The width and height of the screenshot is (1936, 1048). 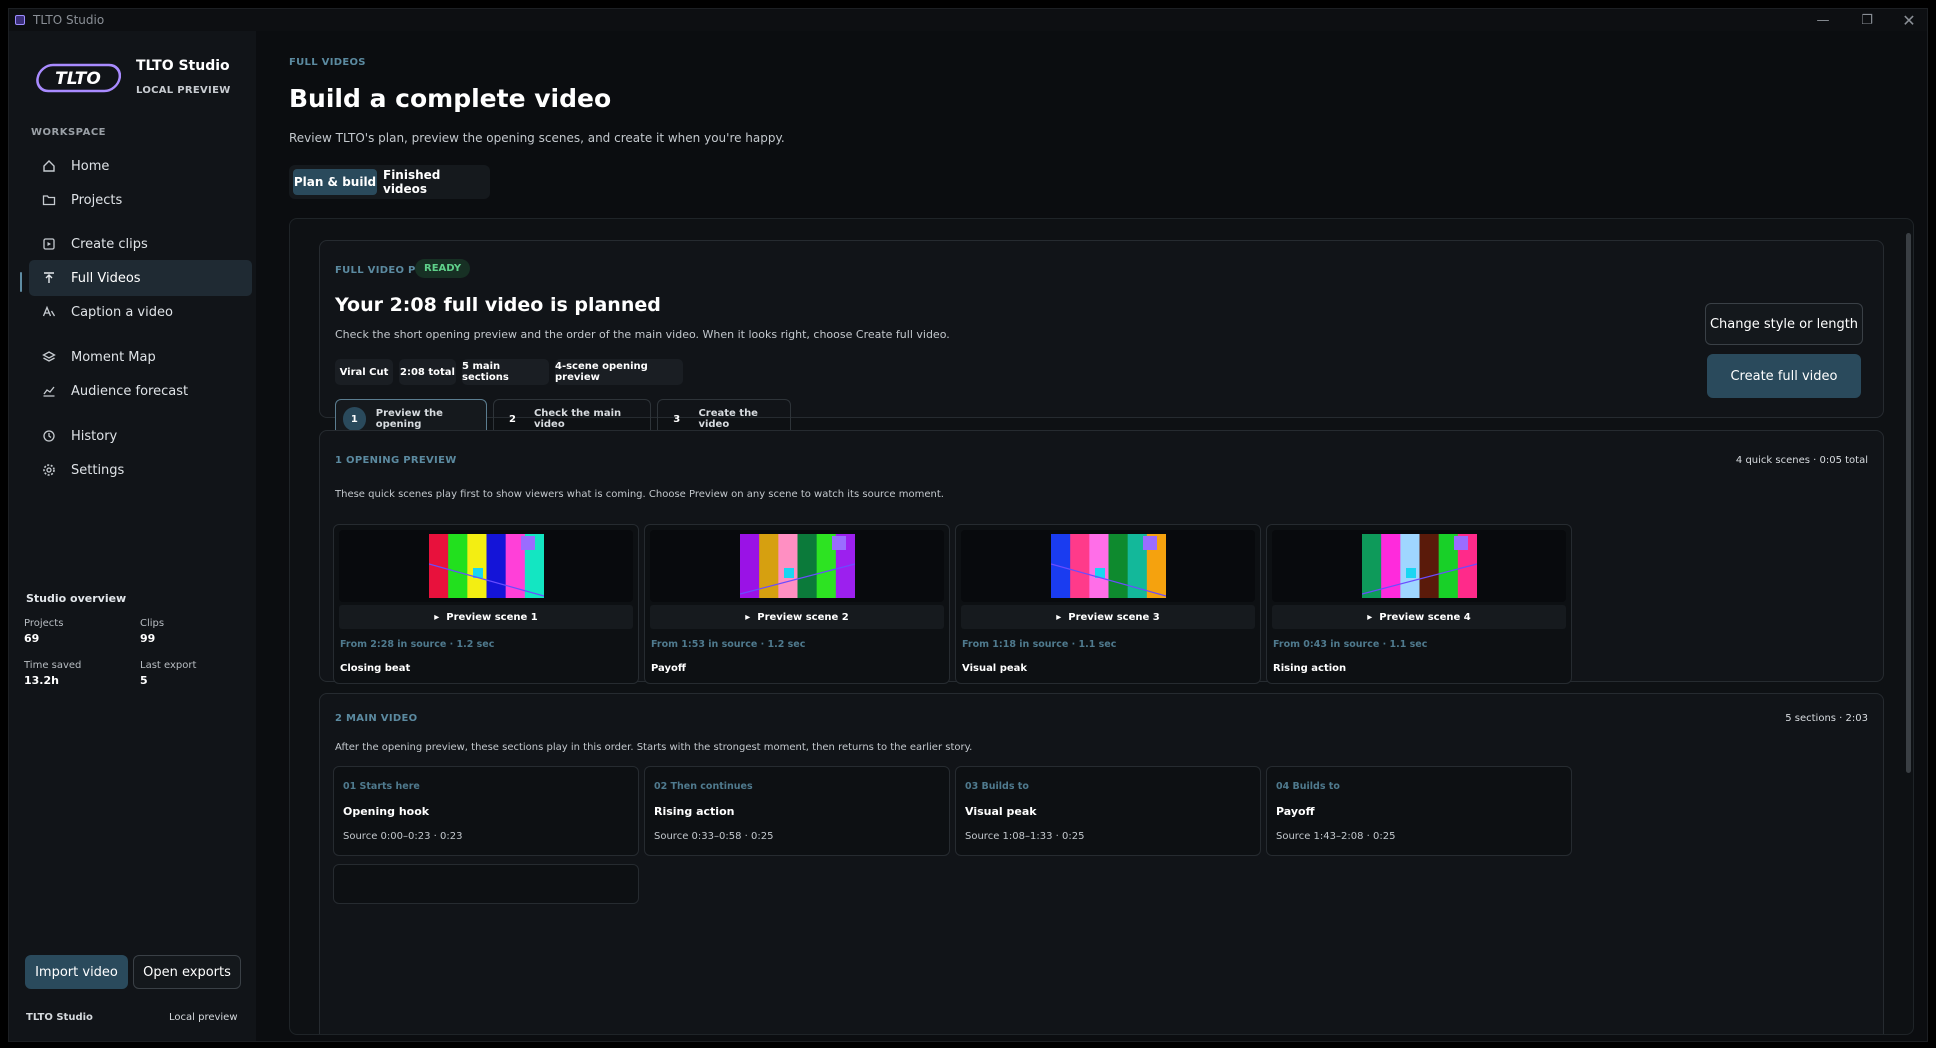 What do you see at coordinates (49, 391) in the screenshot?
I see `chart-icon` at bounding box center [49, 391].